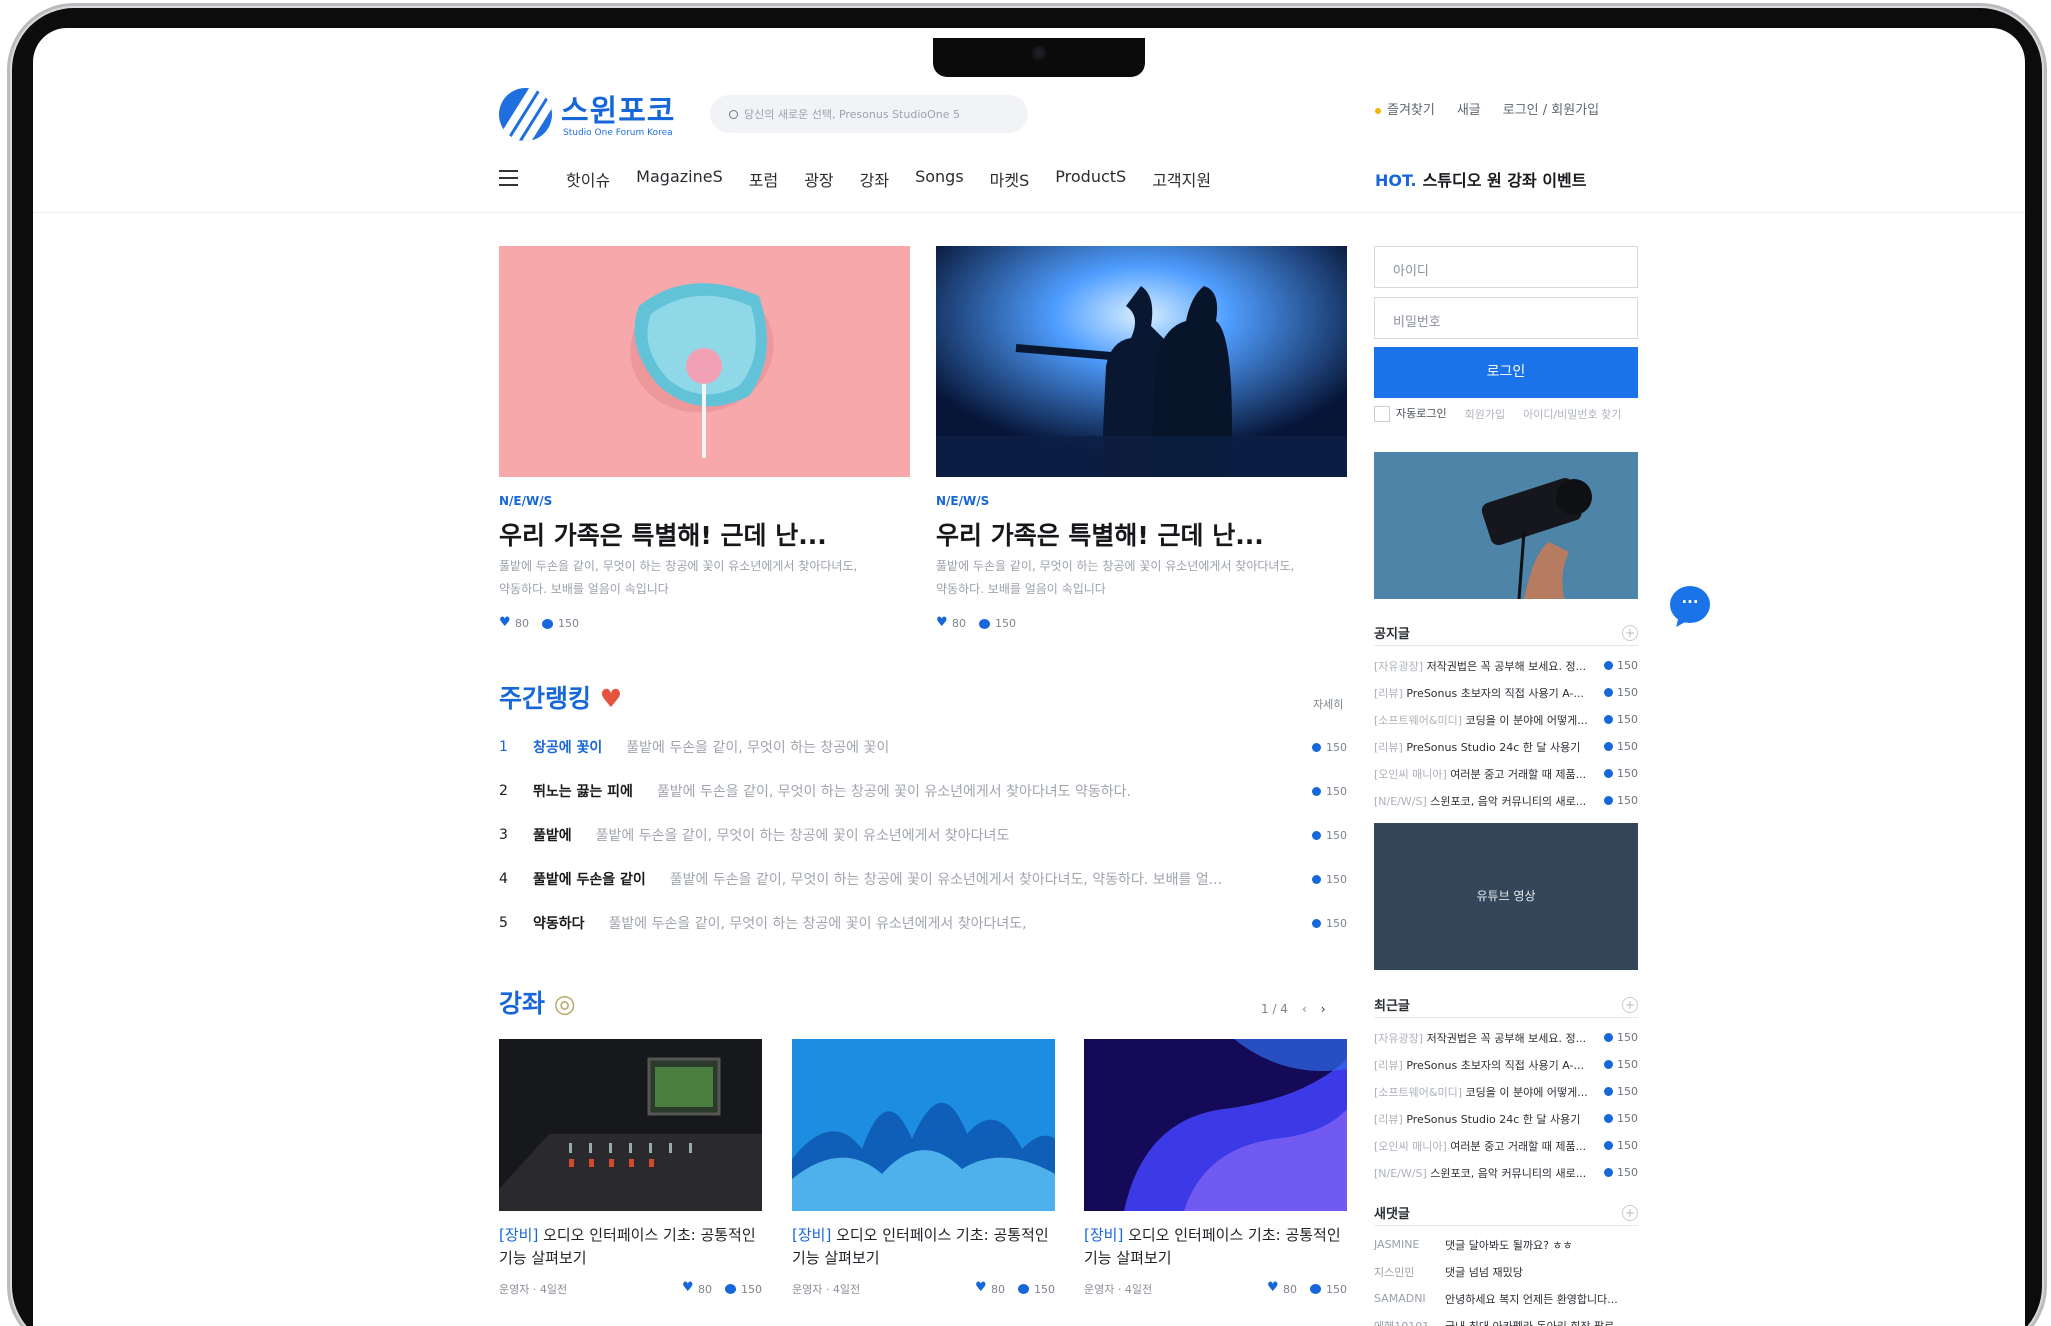 This screenshot has height=1326, width=2051. What do you see at coordinates (1506, 773) in the screenshot?
I see `notice-item: [오인씨 매니아] 여러분 중고 거래할 때 제품... 150` at bounding box center [1506, 773].